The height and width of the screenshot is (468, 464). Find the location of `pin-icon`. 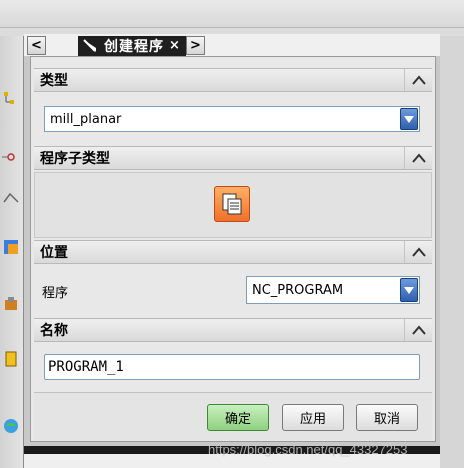

pin-icon is located at coordinates (90, 46).